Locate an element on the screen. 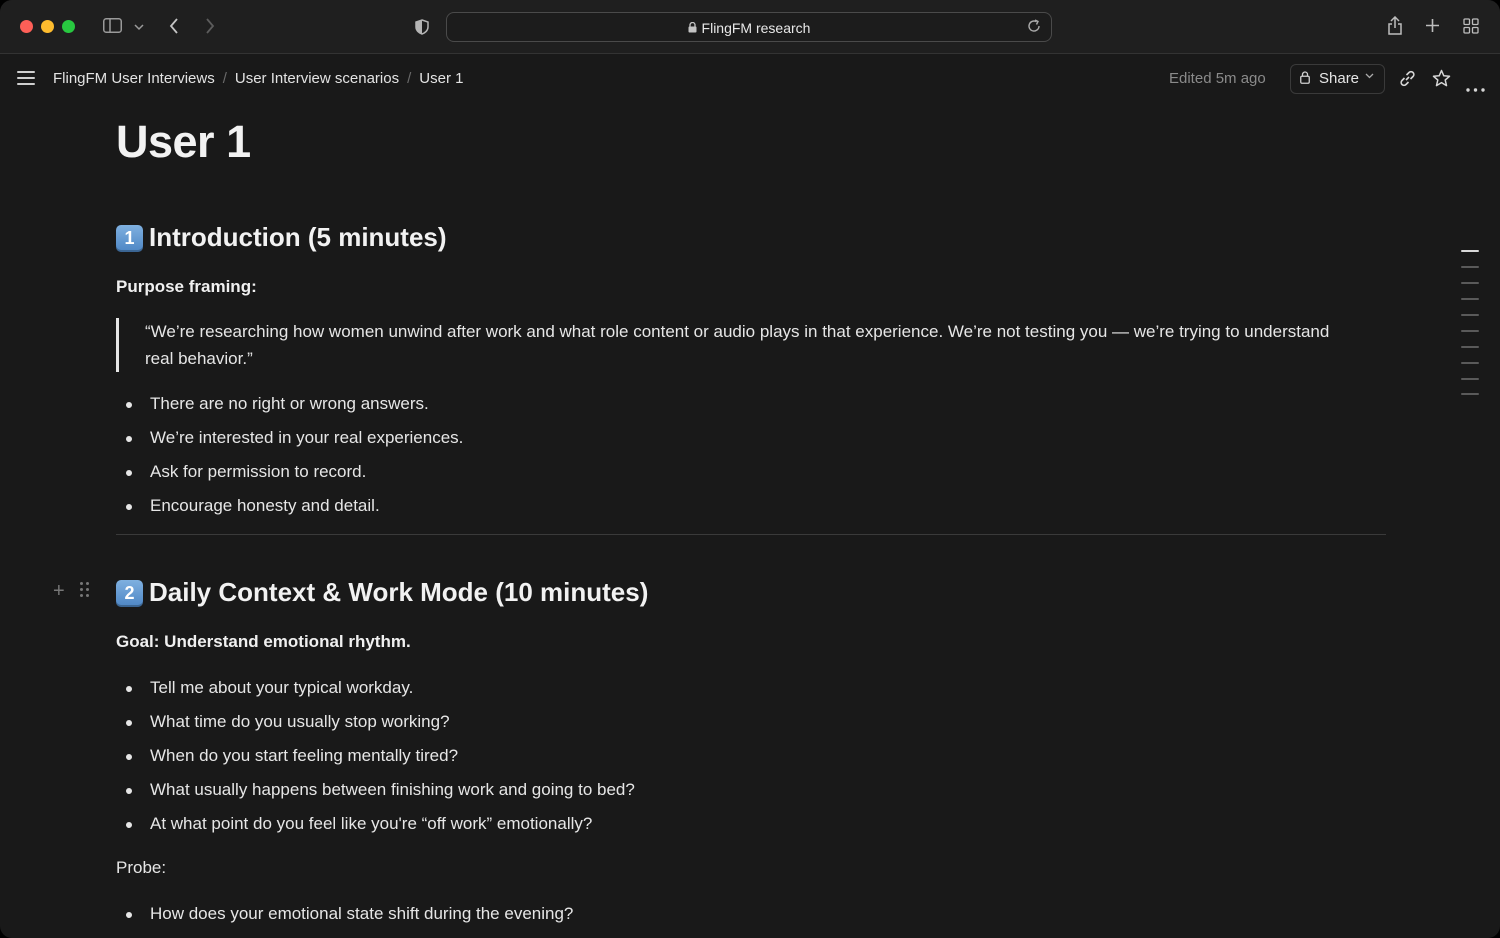 The image size is (1500, 938). tab-overview-icon is located at coordinates (1471, 28).